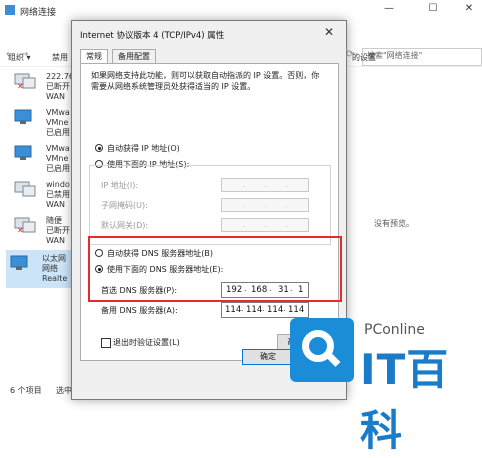  I want to click on alternate-dns-field: 114 . 114 . 114 . 114, so click(265, 310).